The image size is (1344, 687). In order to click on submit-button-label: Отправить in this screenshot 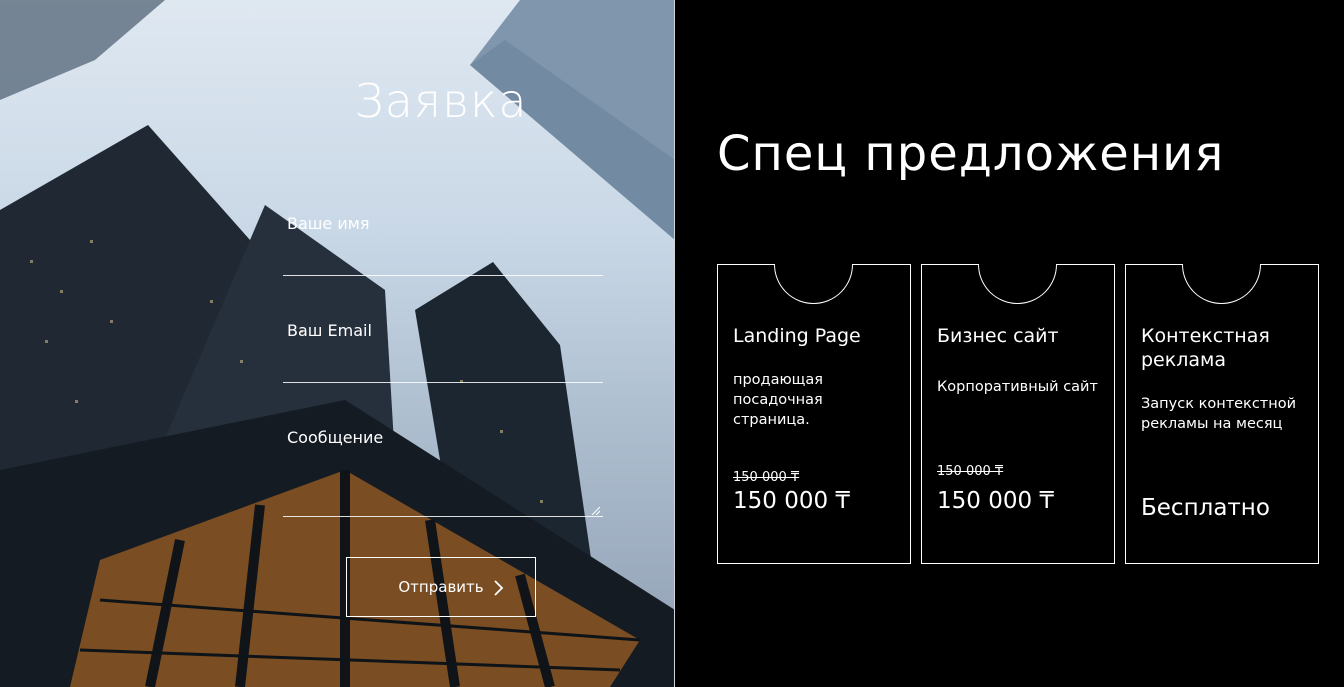, I will do `click(441, 587)`.